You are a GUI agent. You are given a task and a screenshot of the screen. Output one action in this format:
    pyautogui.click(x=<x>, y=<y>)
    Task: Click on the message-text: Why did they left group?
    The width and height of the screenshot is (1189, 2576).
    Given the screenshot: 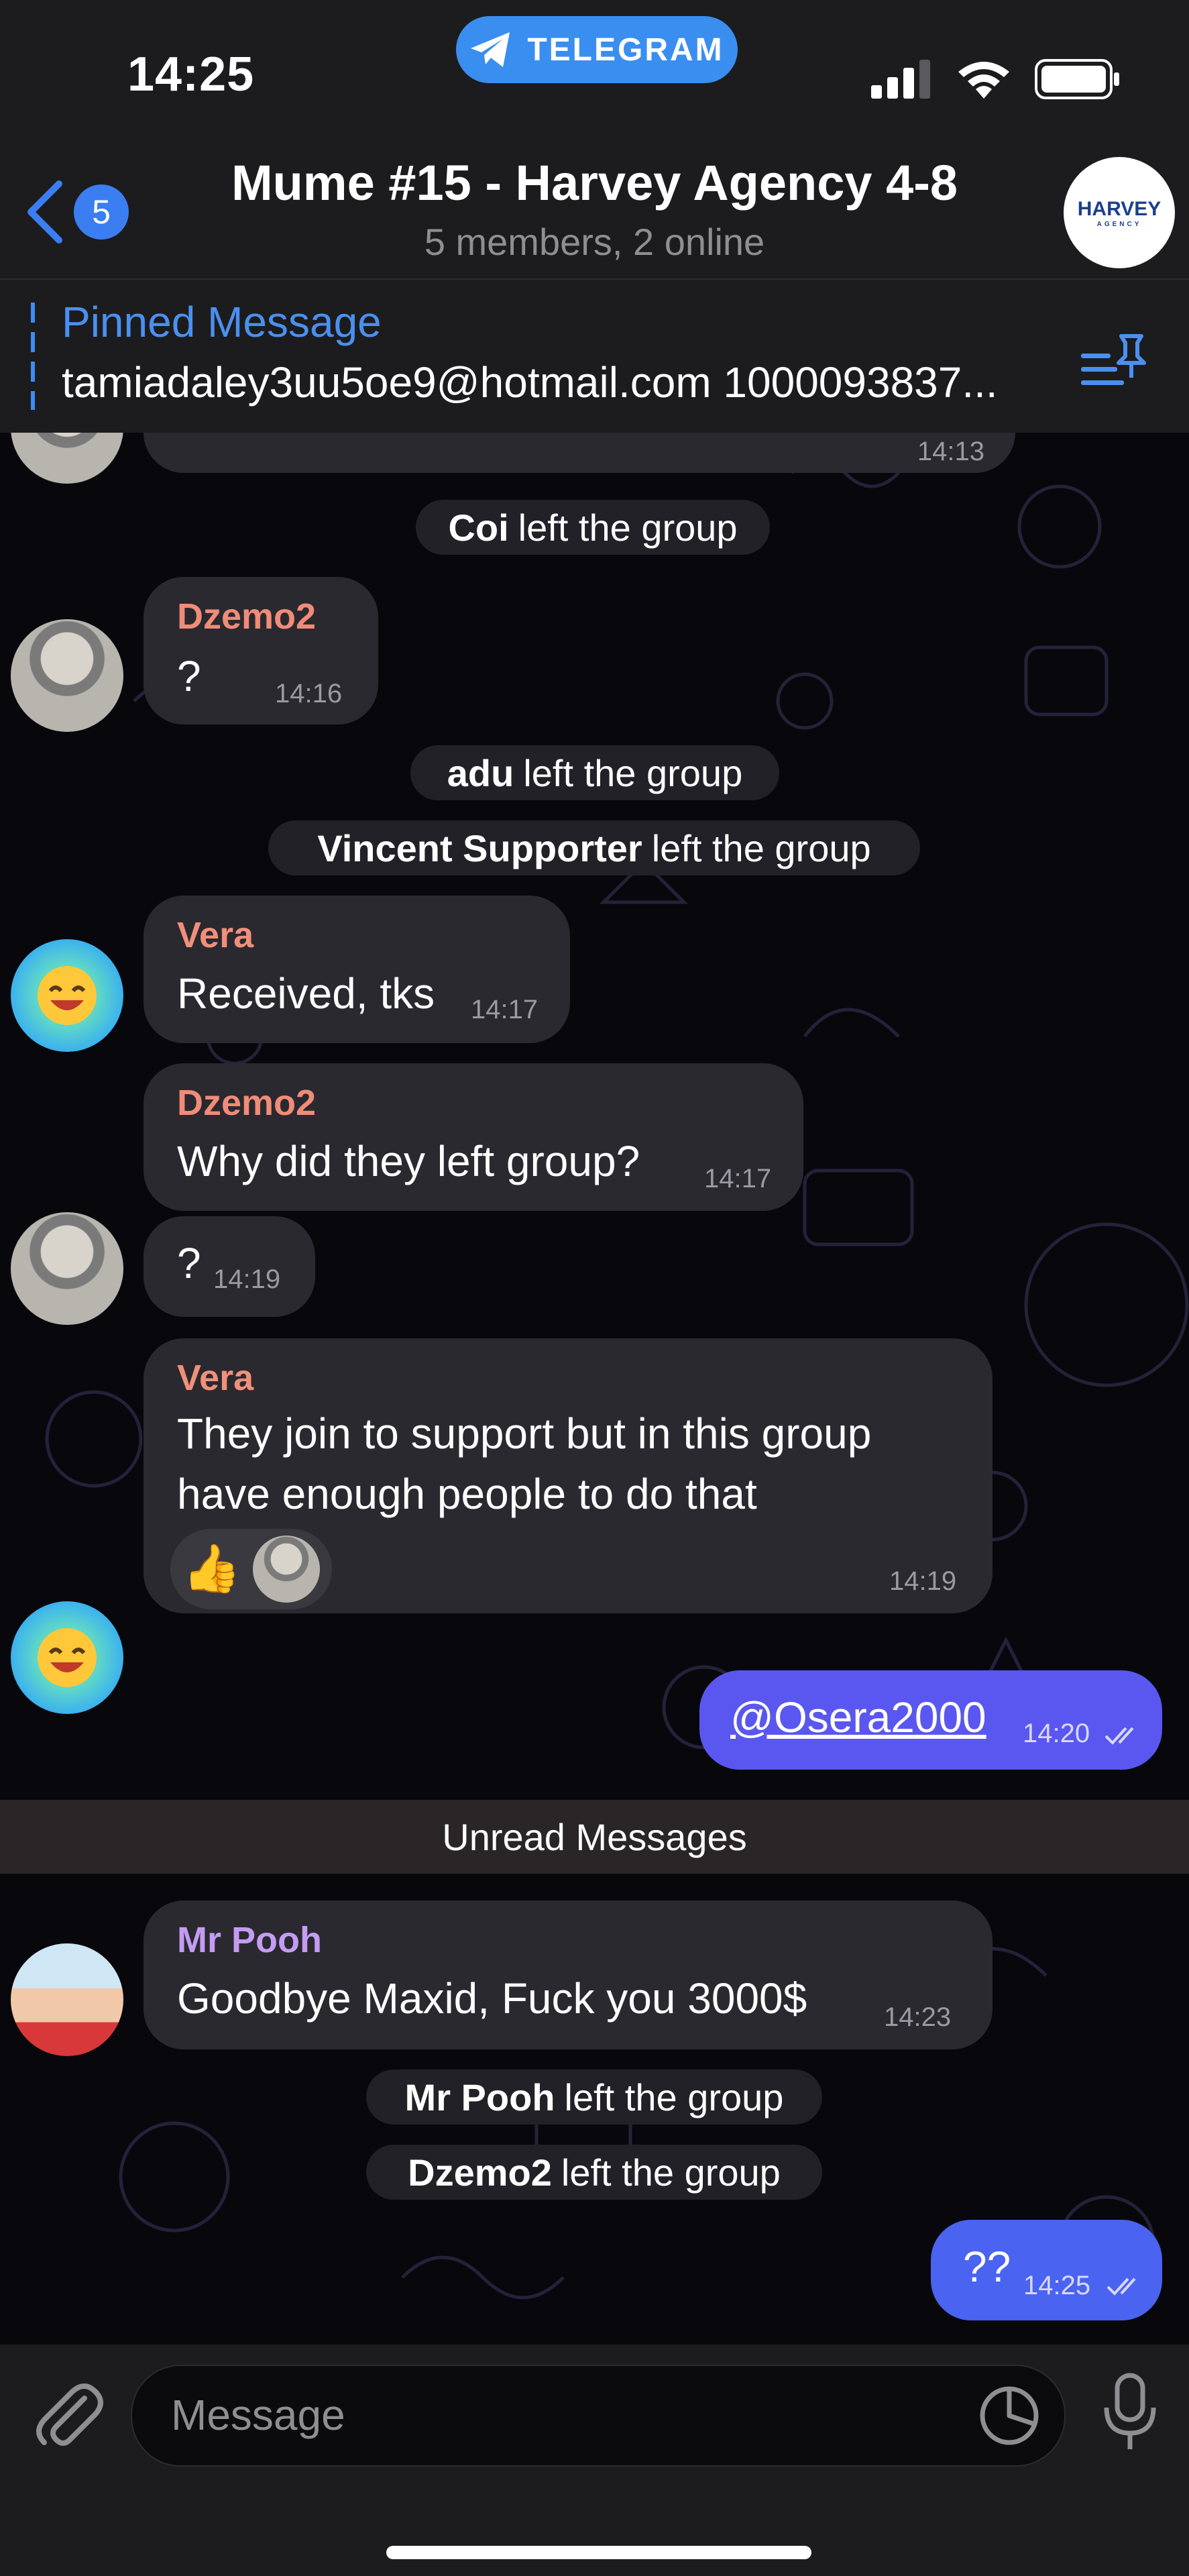 What is the action you would take?
    pyautogui.click(x=408, y=1161)
    